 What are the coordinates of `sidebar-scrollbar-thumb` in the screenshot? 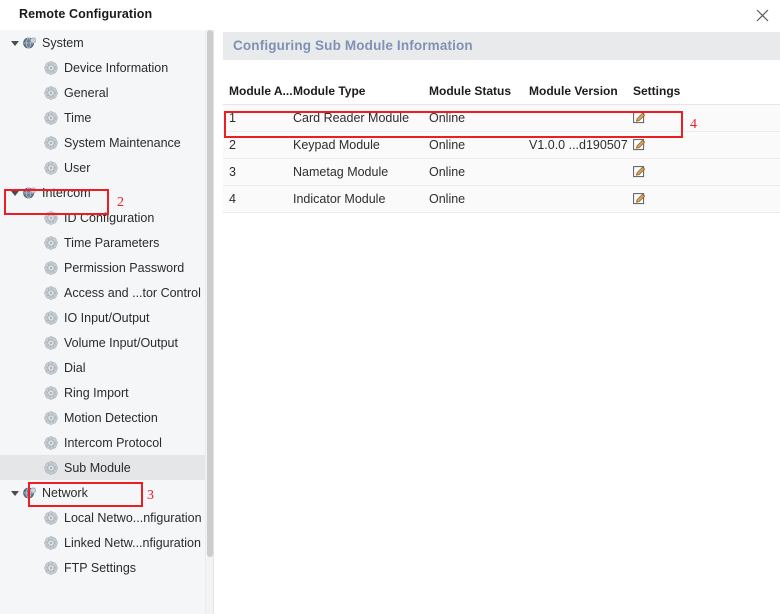 It's located at (210, 293).